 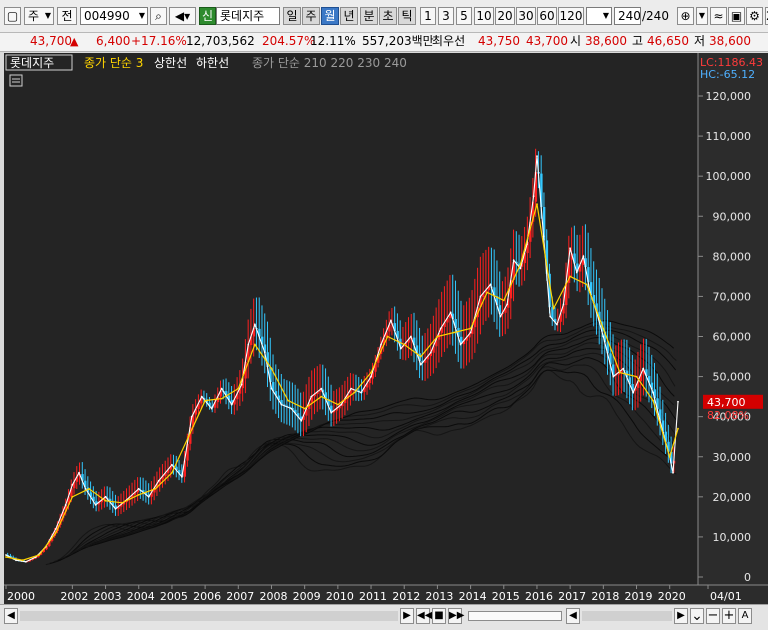 What do you see at coordinates (754, 16) in the screenshot?
I see `gear-icon: ⚙` at bounding box center [754, 16].